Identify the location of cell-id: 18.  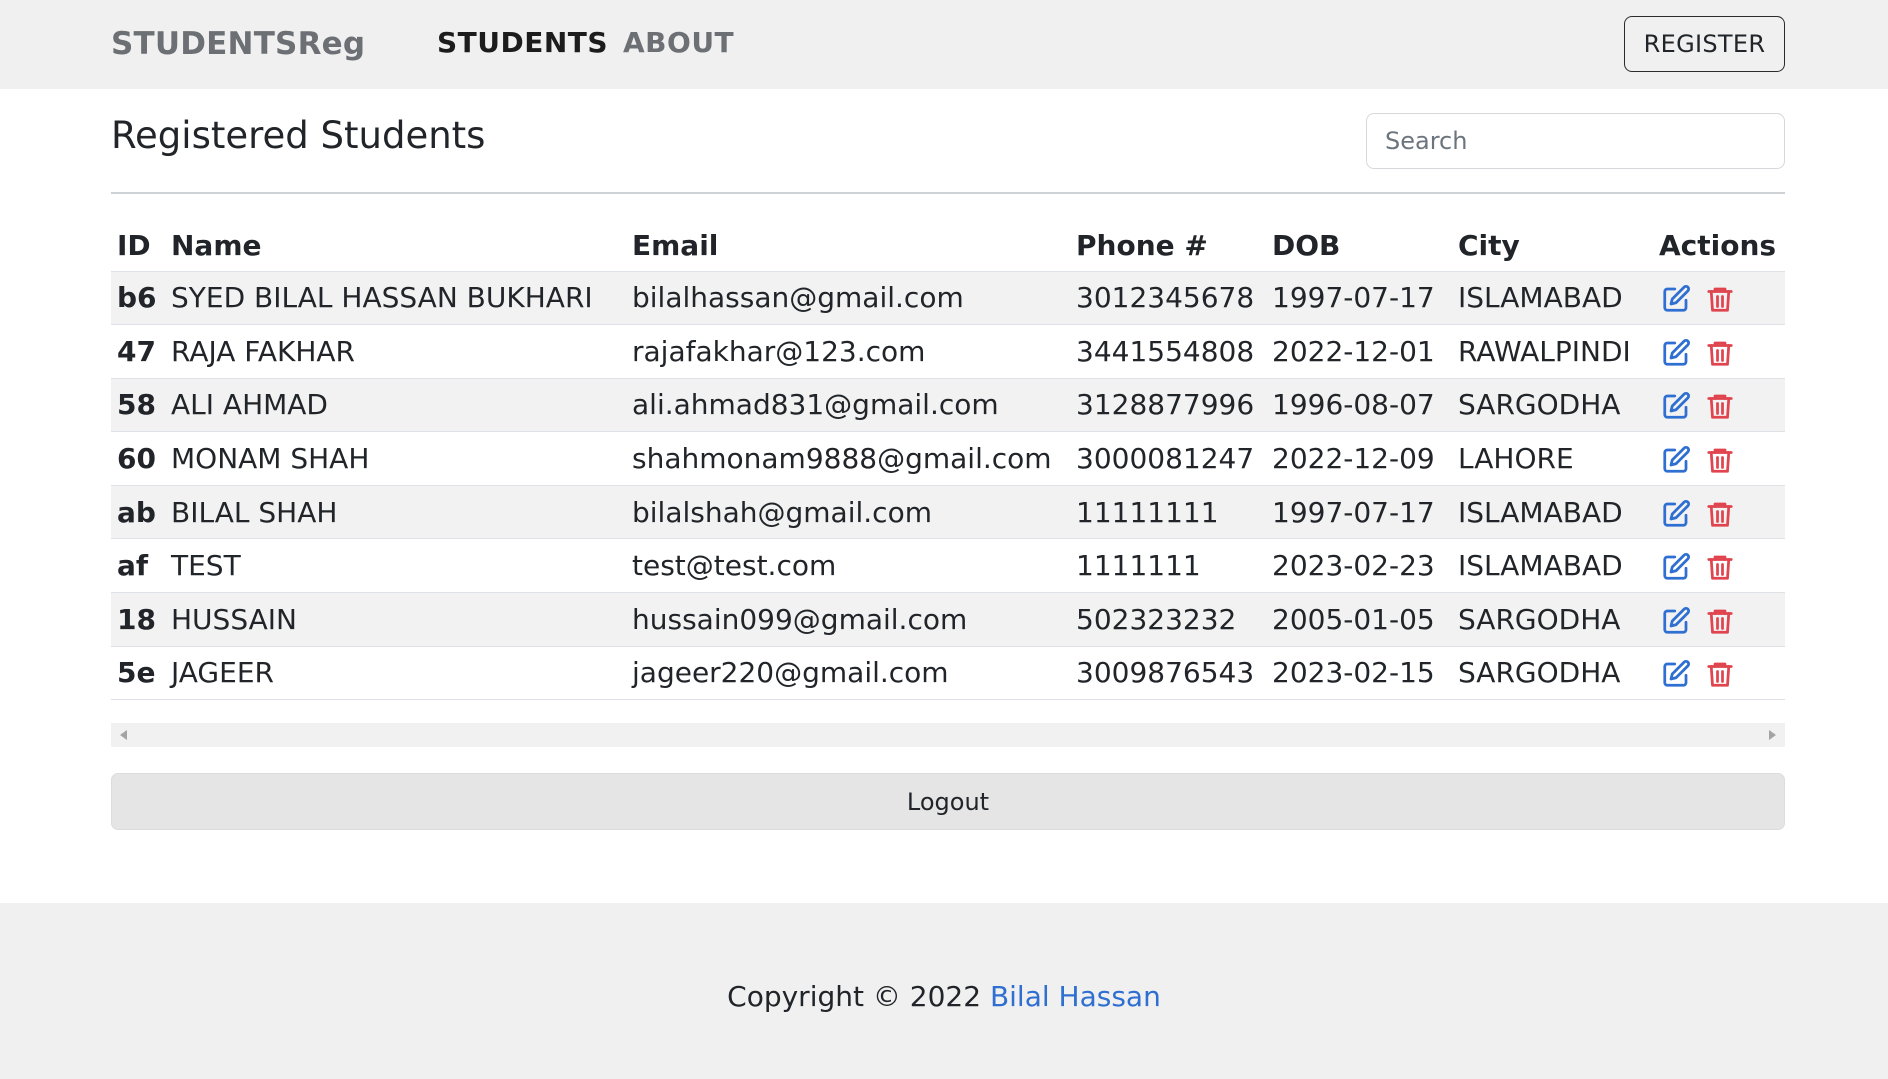
(138, 619).